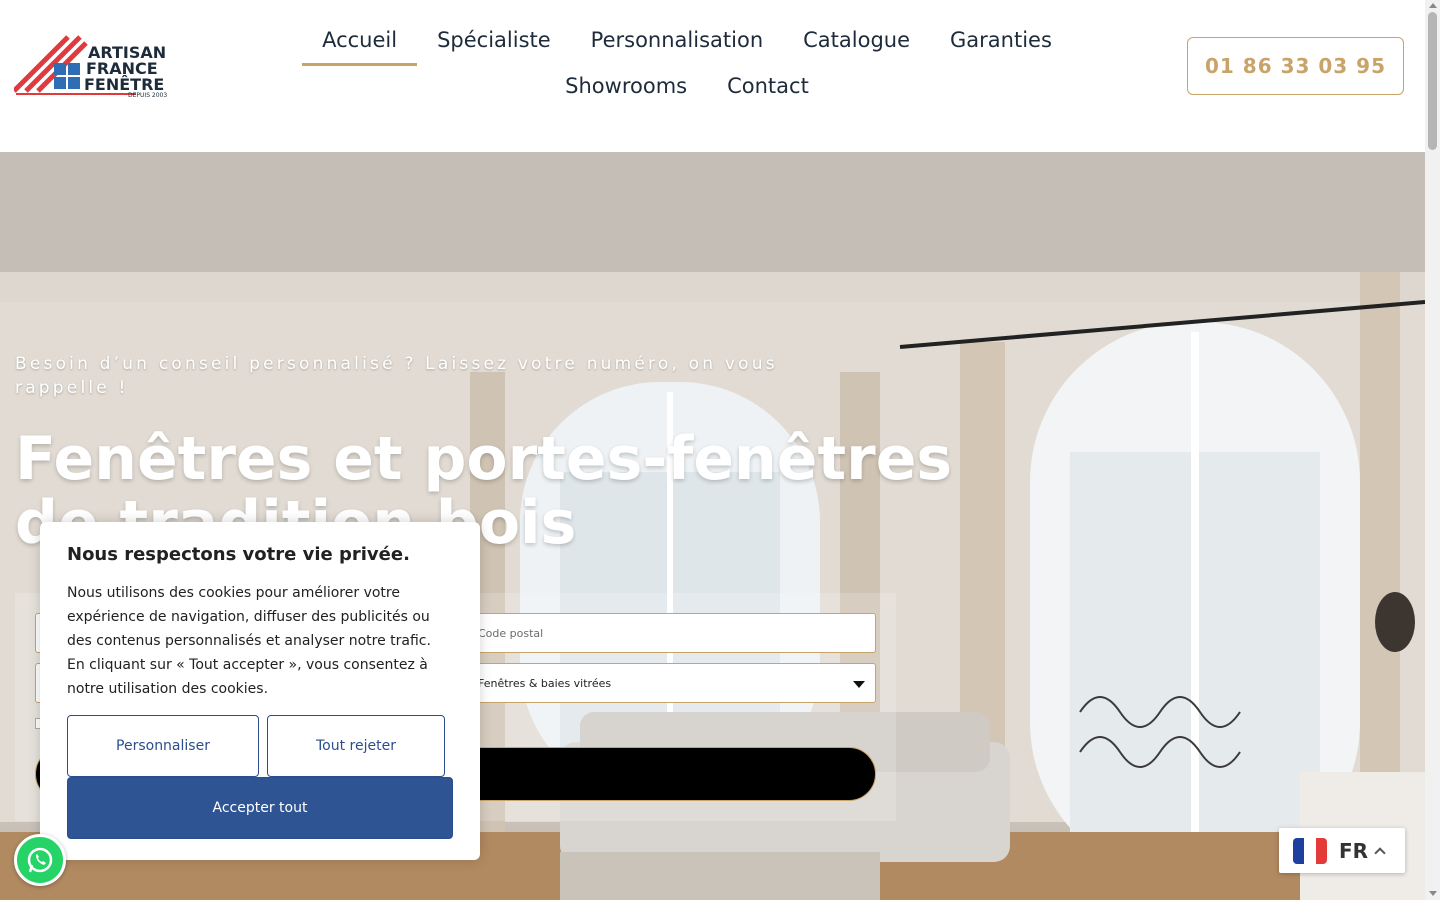 This screenshot has width=1440, height=900. What do you see at coordinates (360, 43) in the screenshot?
I see `nav-accueil: Accueil` at bounding box center [360, 43].